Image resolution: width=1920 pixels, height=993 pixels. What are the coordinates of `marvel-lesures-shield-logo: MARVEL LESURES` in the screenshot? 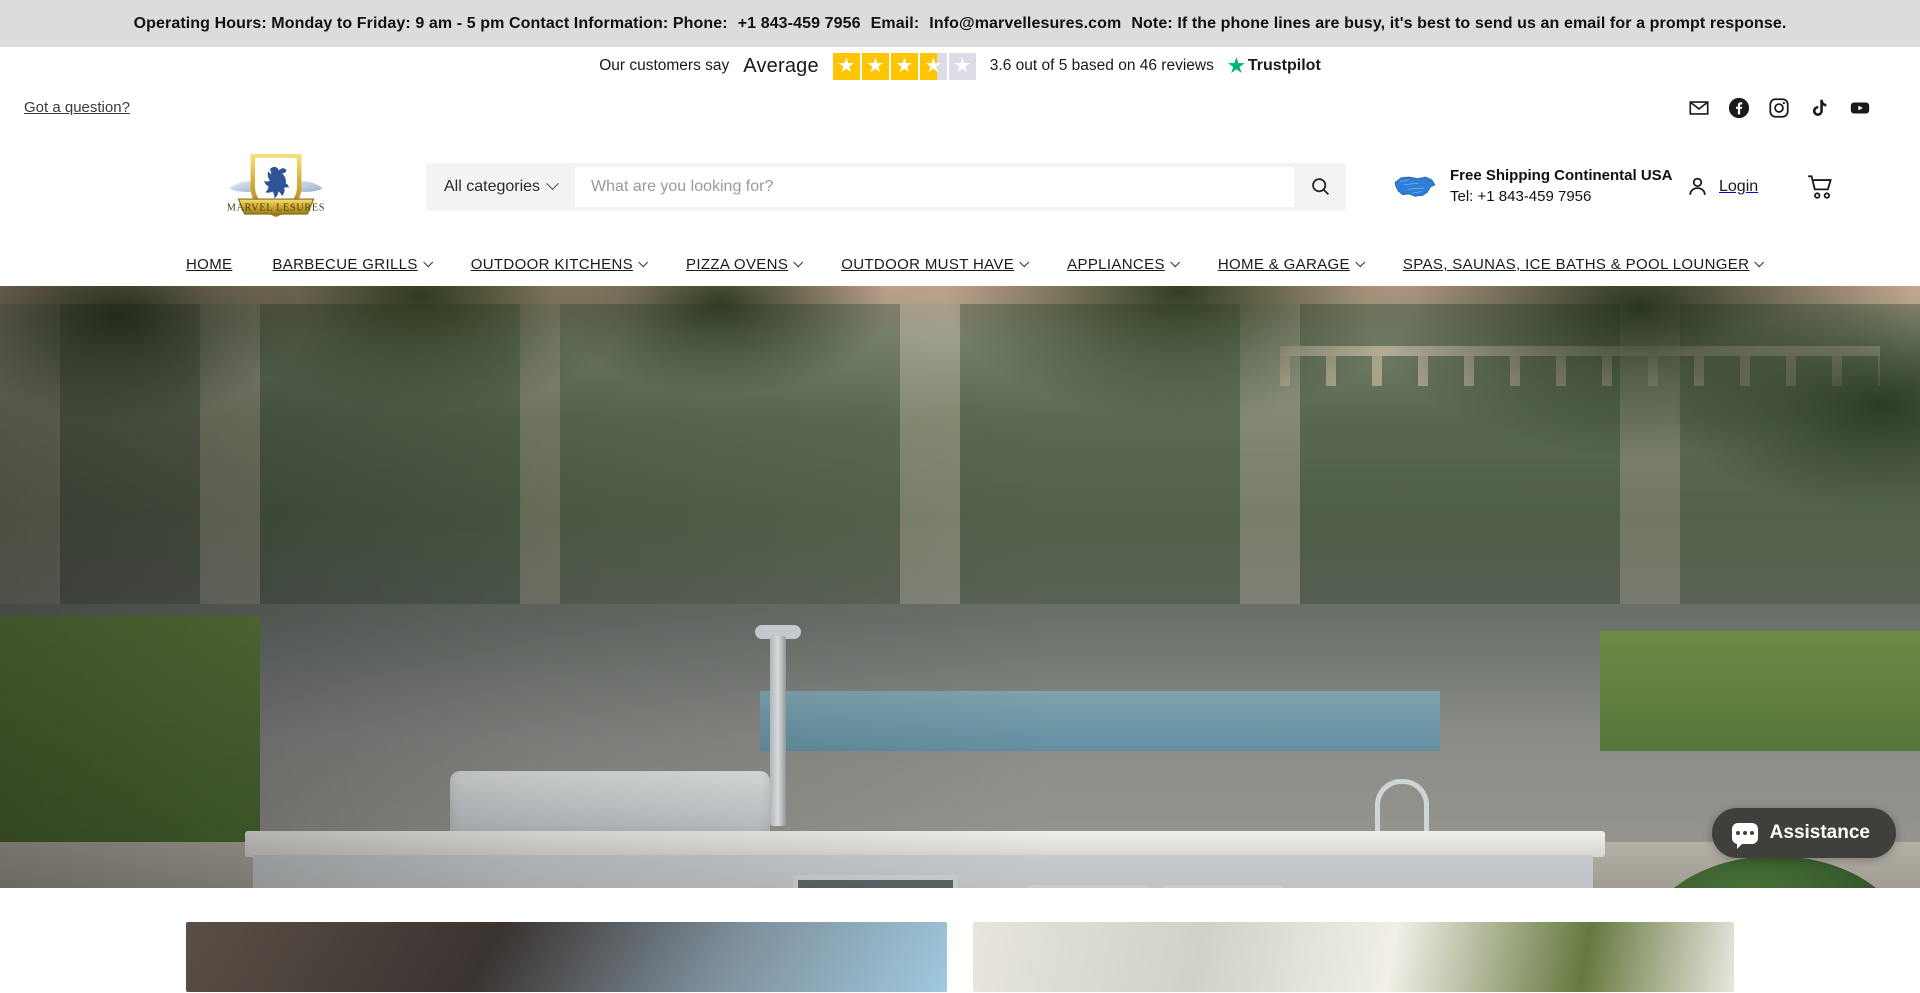 It's located at (276, 185).